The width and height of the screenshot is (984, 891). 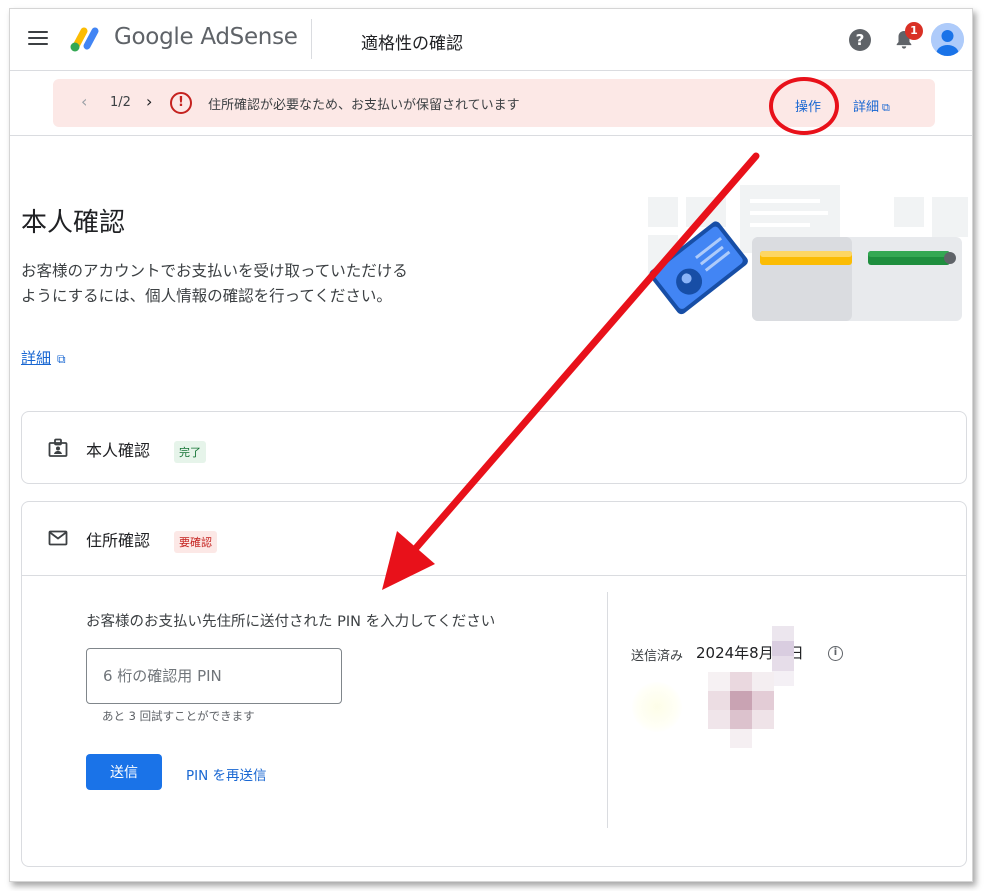 I want to click on card-divider, so click(x=494, y=575).